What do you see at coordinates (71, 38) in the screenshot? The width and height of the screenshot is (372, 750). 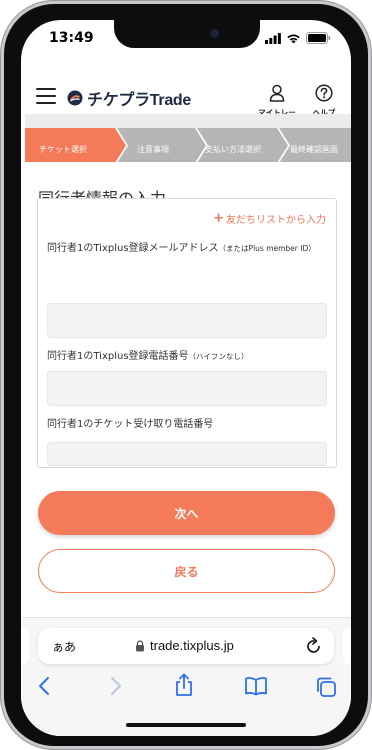 I see `status-time: 13:49` at bounding box center [71, 38].